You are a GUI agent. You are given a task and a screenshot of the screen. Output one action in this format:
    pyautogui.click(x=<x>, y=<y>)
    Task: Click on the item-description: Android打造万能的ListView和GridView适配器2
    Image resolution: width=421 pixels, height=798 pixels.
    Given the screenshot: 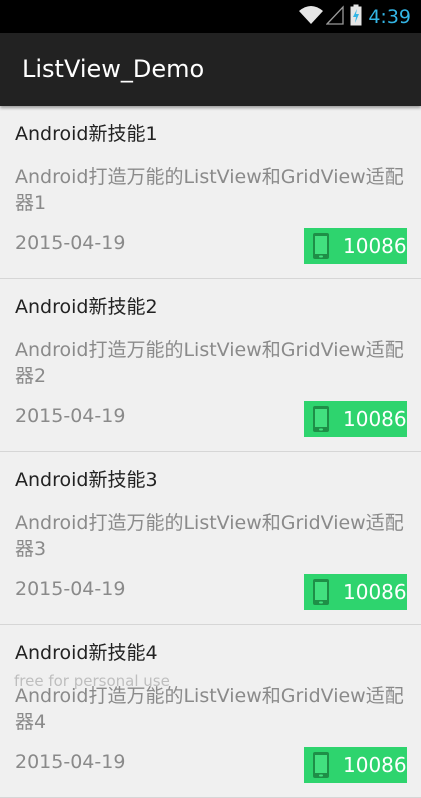 What is the action you would take?
    pyautogui.click(x=209, y=363)
    